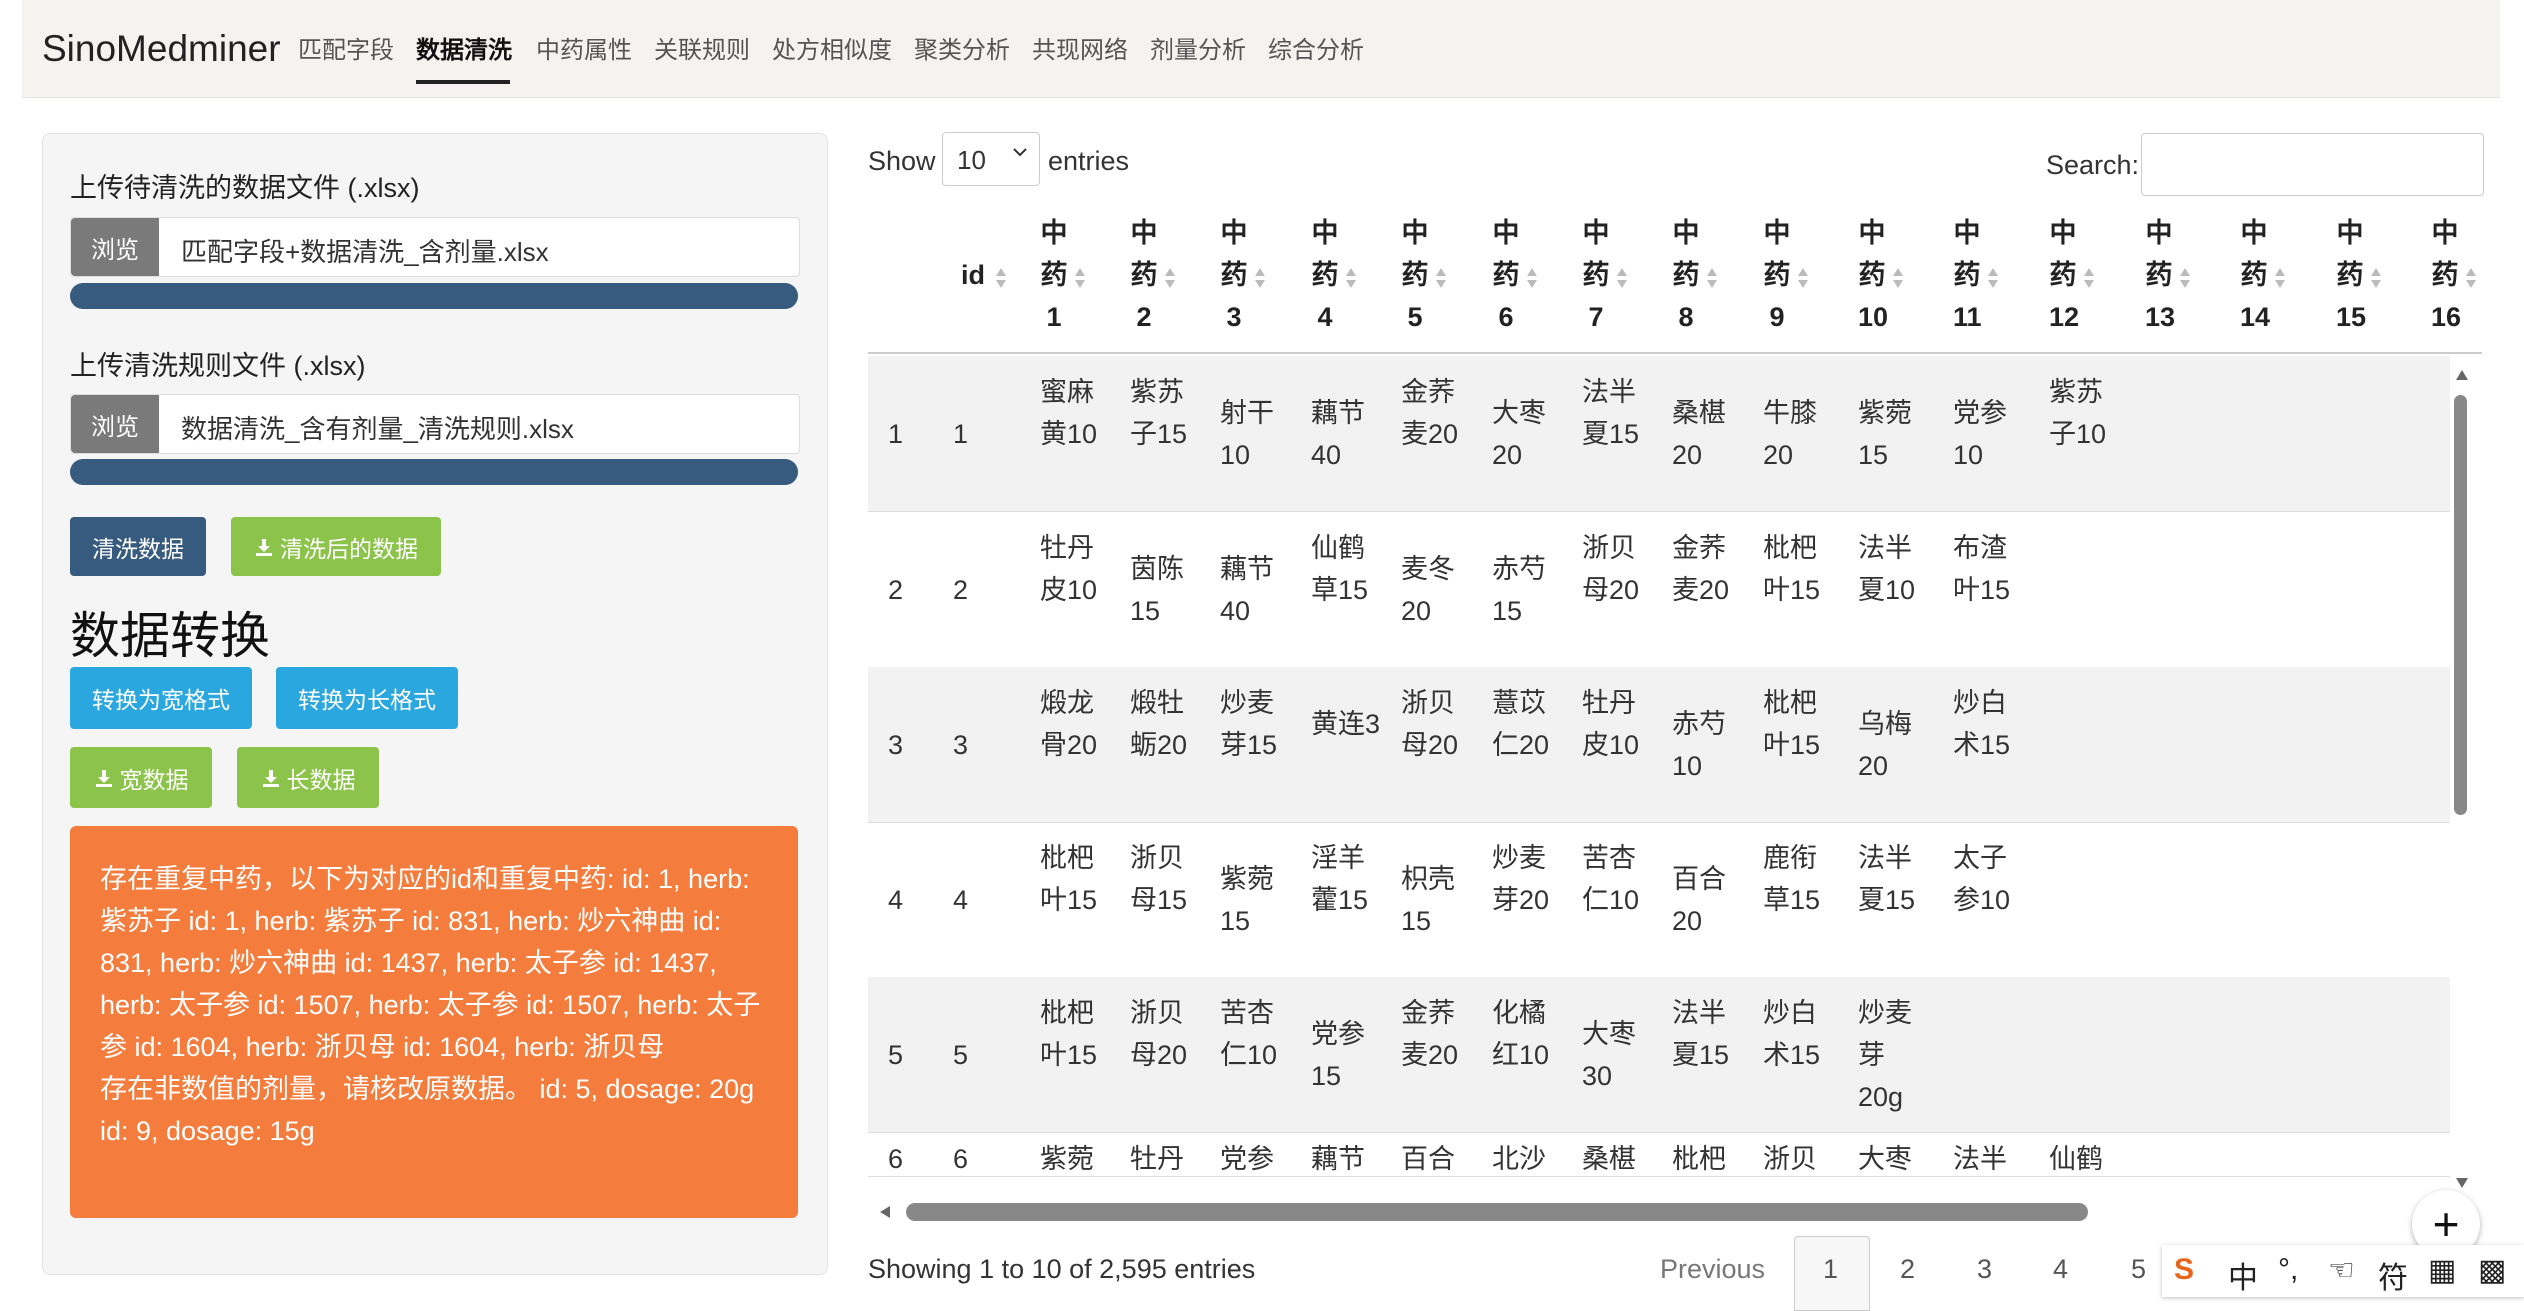 The width and height of the screenshot is (2524, 1311). I want to click on table-cell: 桑椹20, so click(1699, 433).